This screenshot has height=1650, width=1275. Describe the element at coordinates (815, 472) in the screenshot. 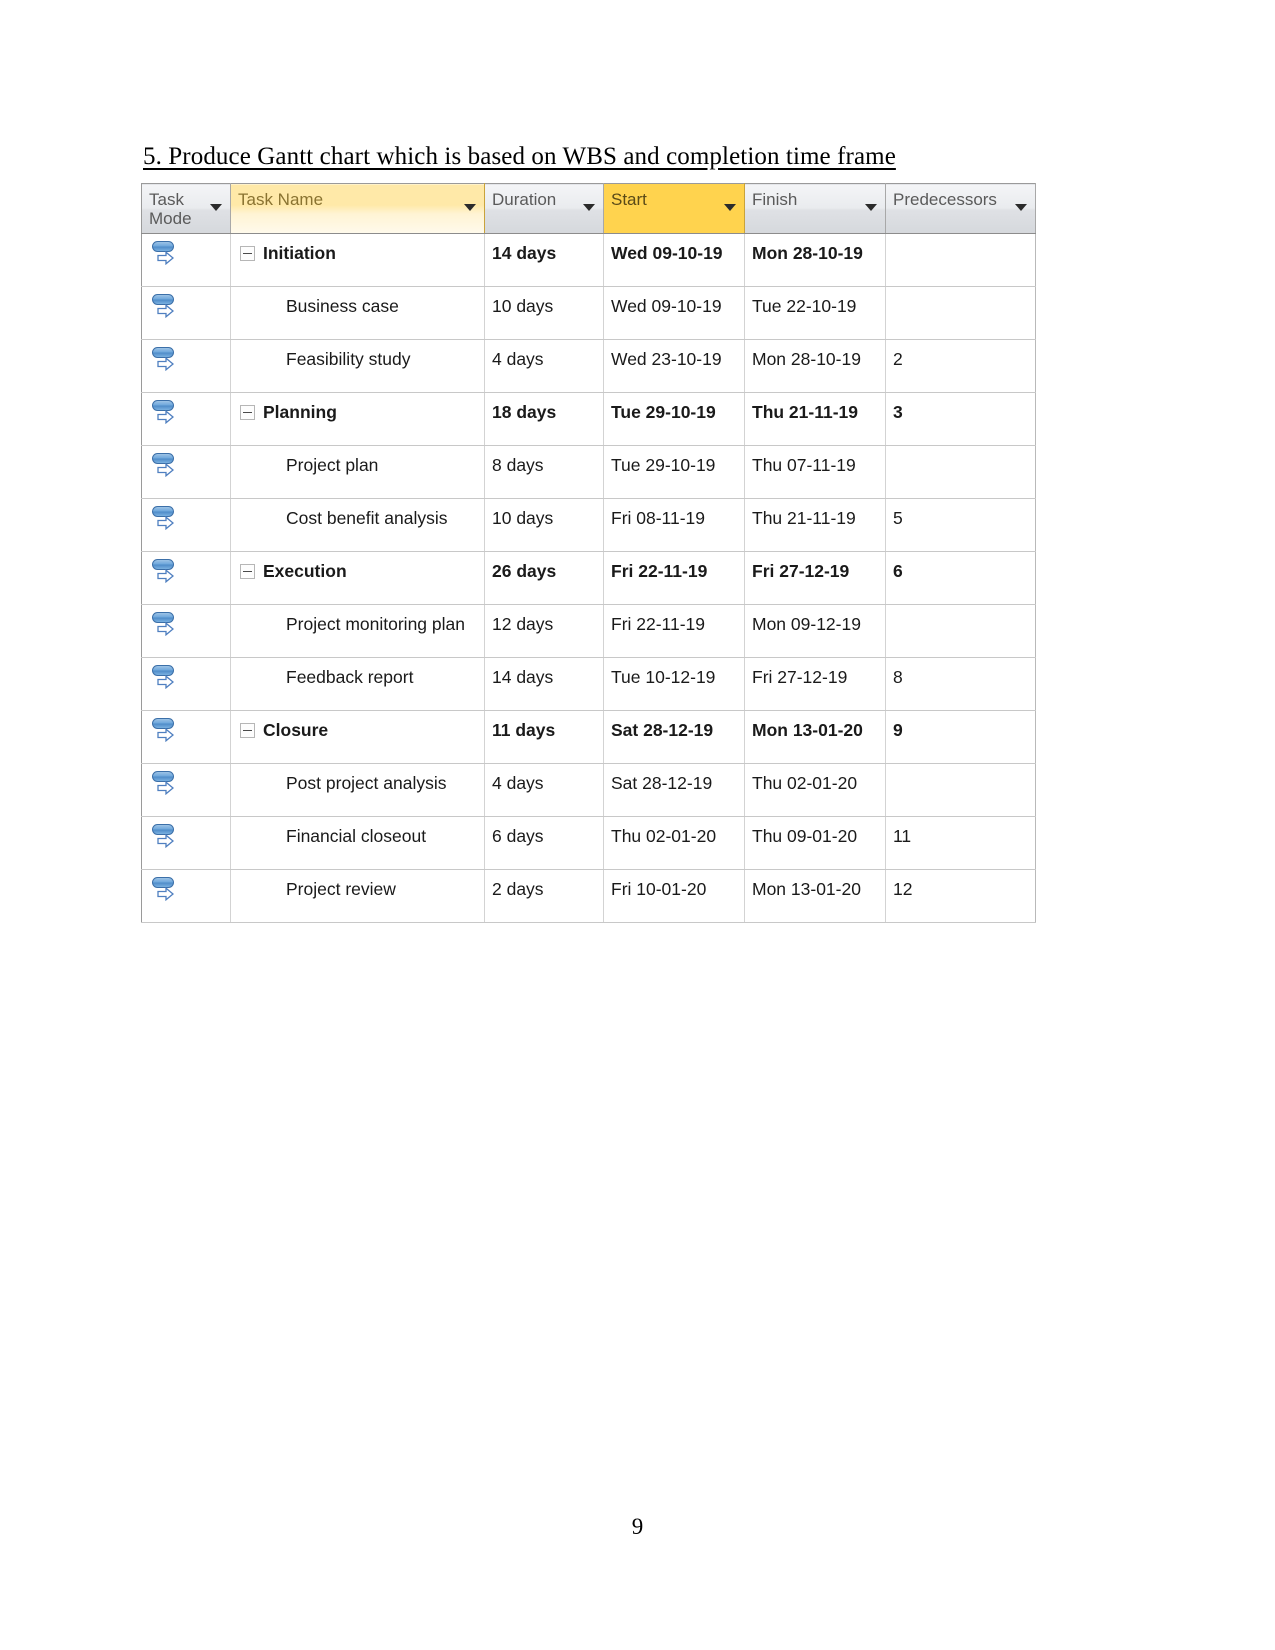

I see `cell-finish: Thu 07-11-19` at that location.